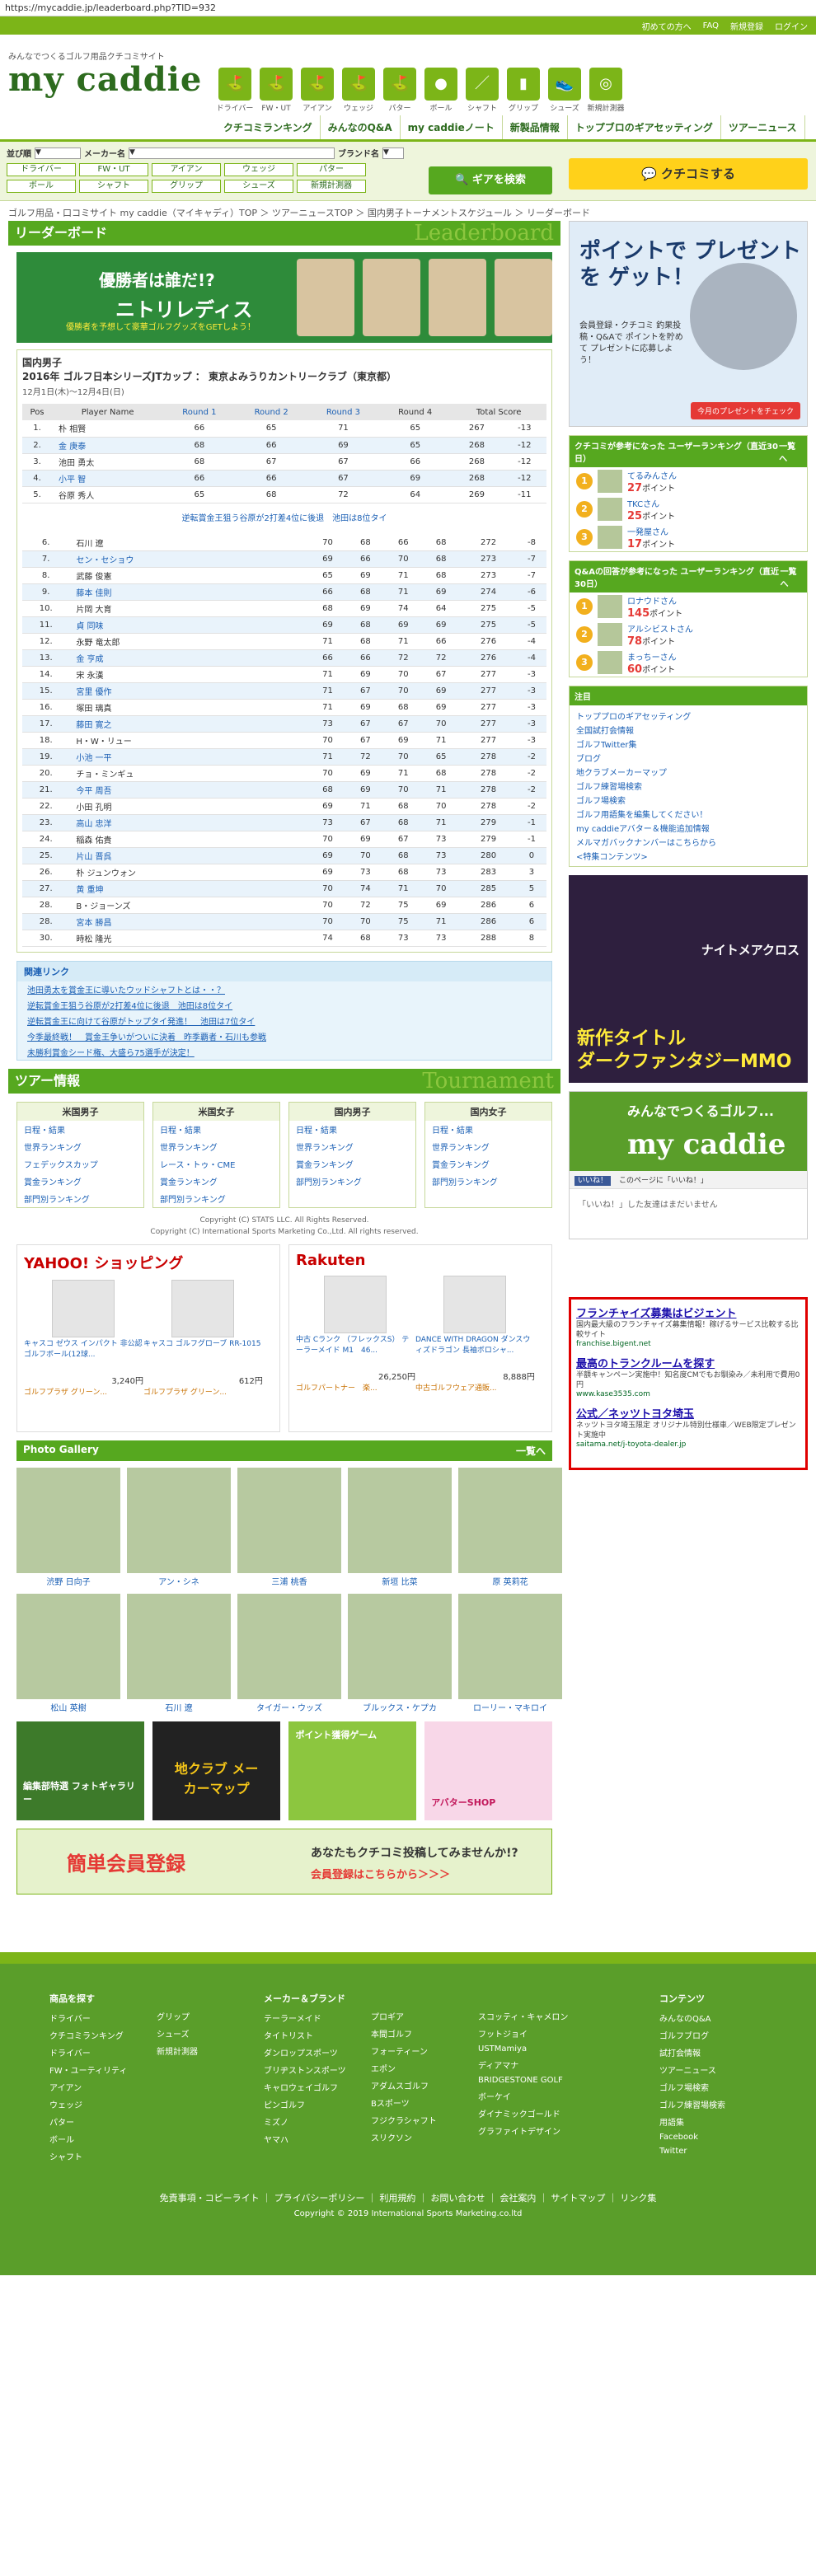  What do you see at coordinates (189, 921) in the screenshot?
I see `player-name: 宮本 勝昌` at bounding box center [189, 921].